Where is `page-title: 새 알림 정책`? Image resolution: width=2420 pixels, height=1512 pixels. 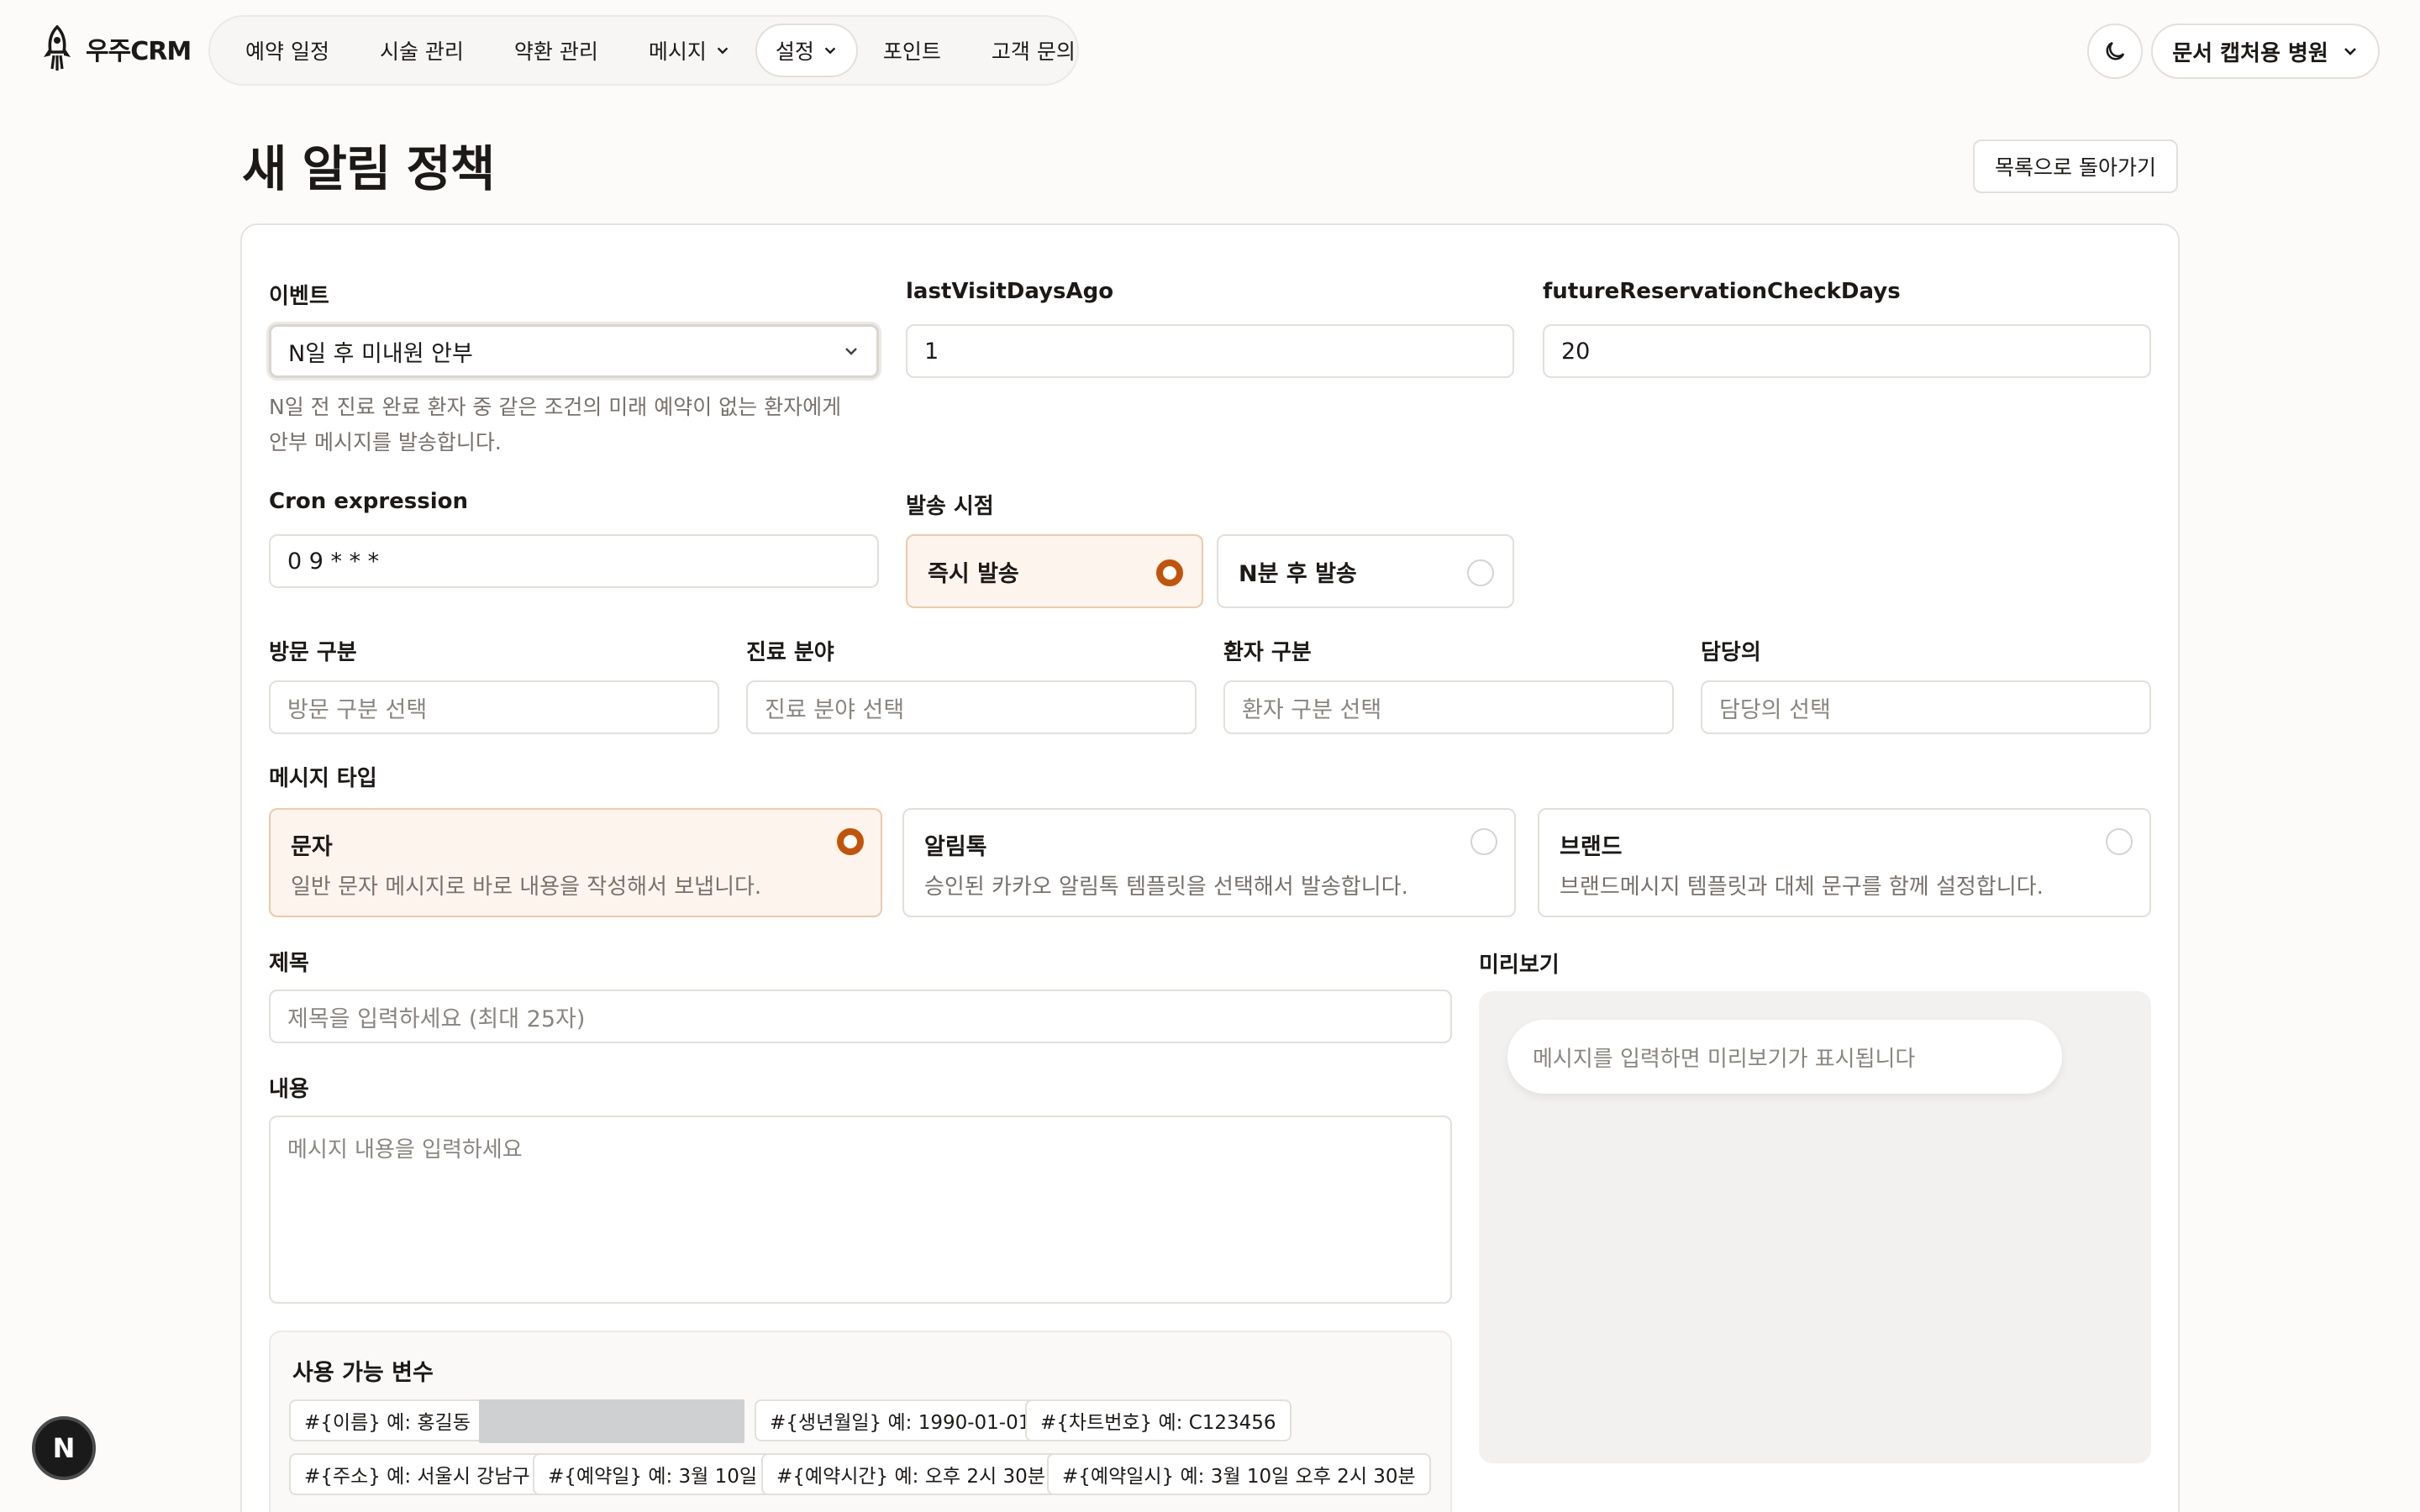
page-title: 새 알림 정책 is located at coordinates (368, 168).